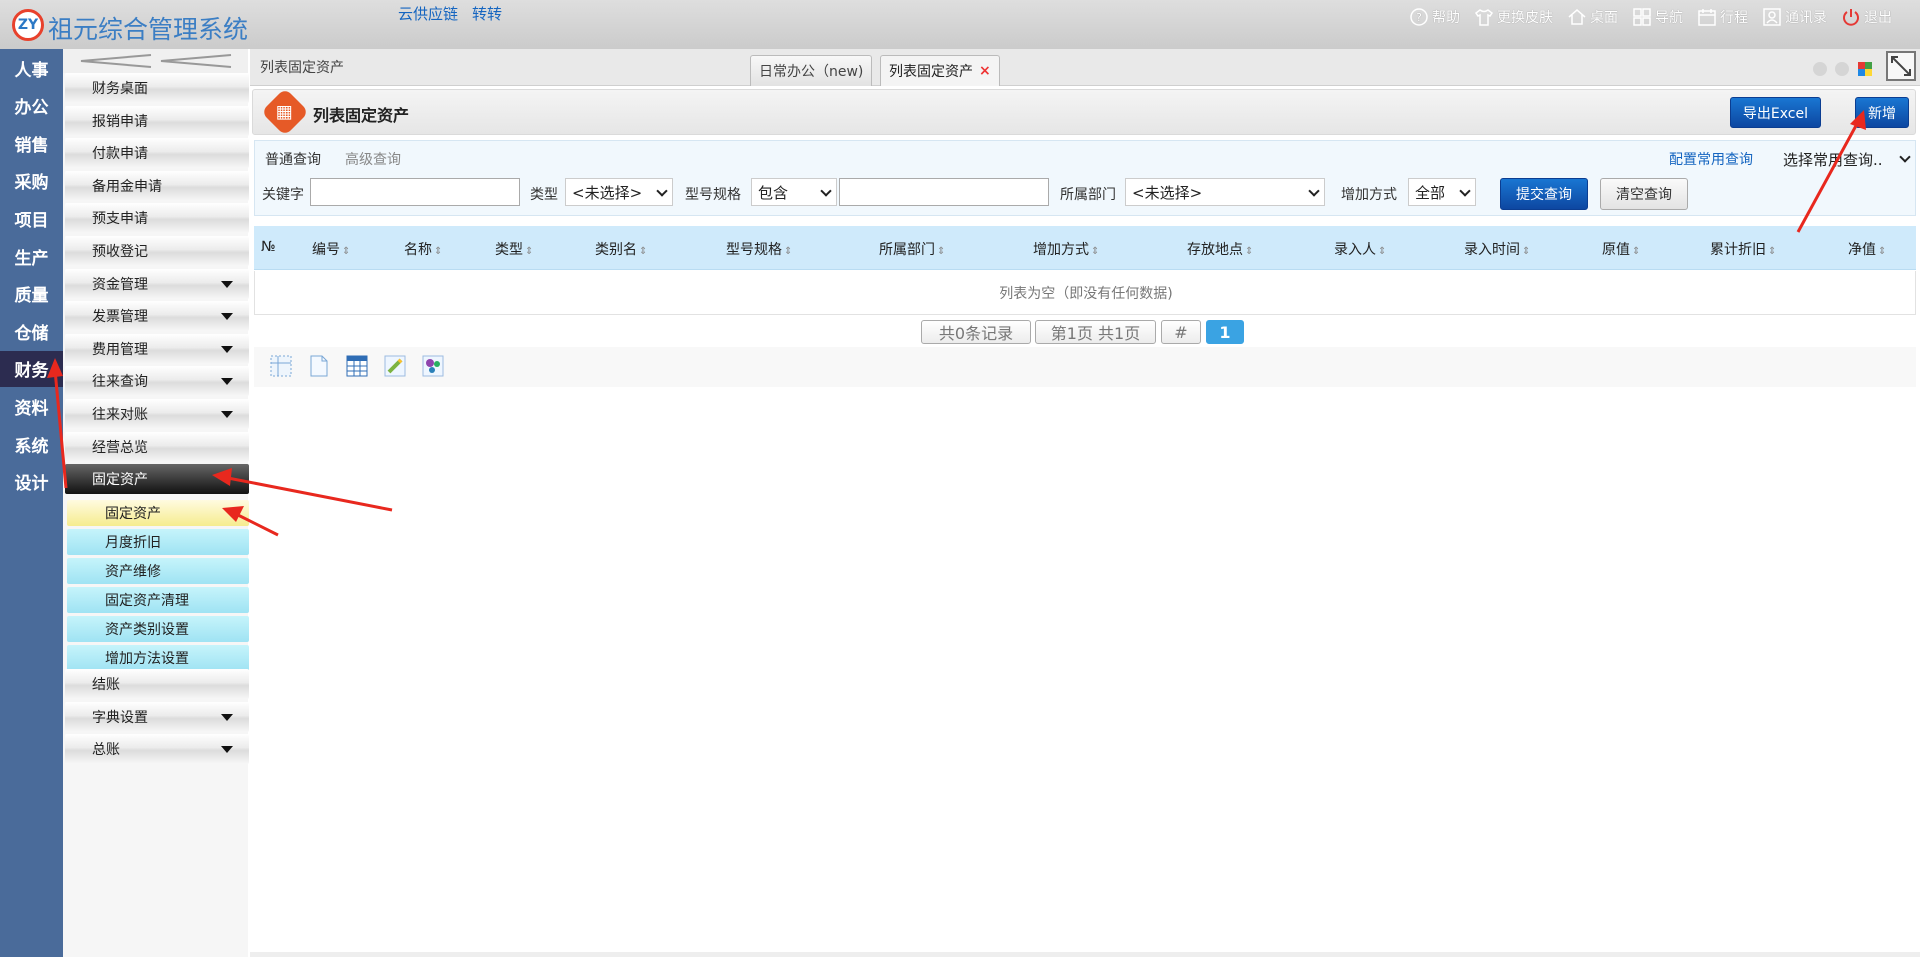 This screenshot has height=957, width=1920. I want to click on collapse-sidebar-button, so click(155, 61).